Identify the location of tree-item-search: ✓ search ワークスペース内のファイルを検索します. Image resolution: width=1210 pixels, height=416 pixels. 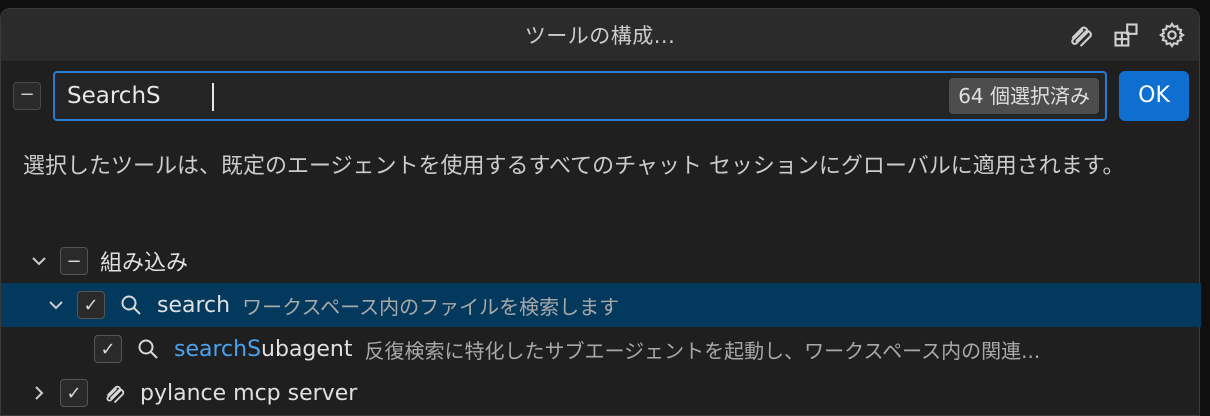
(601, 305).